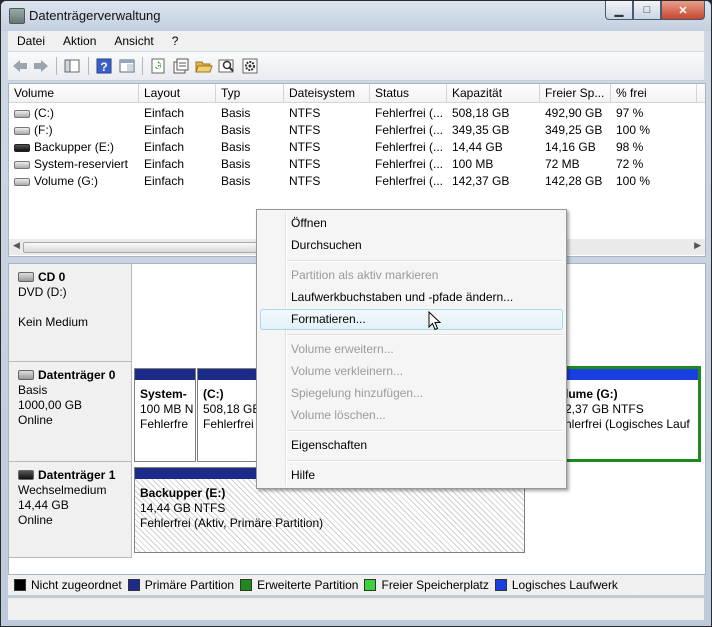 This screenshot has height=627, width=712. What do you see at coordinates (26, 375) in the screenshot?
I see `hard-disk-icon` at bounding box center [26, 375].